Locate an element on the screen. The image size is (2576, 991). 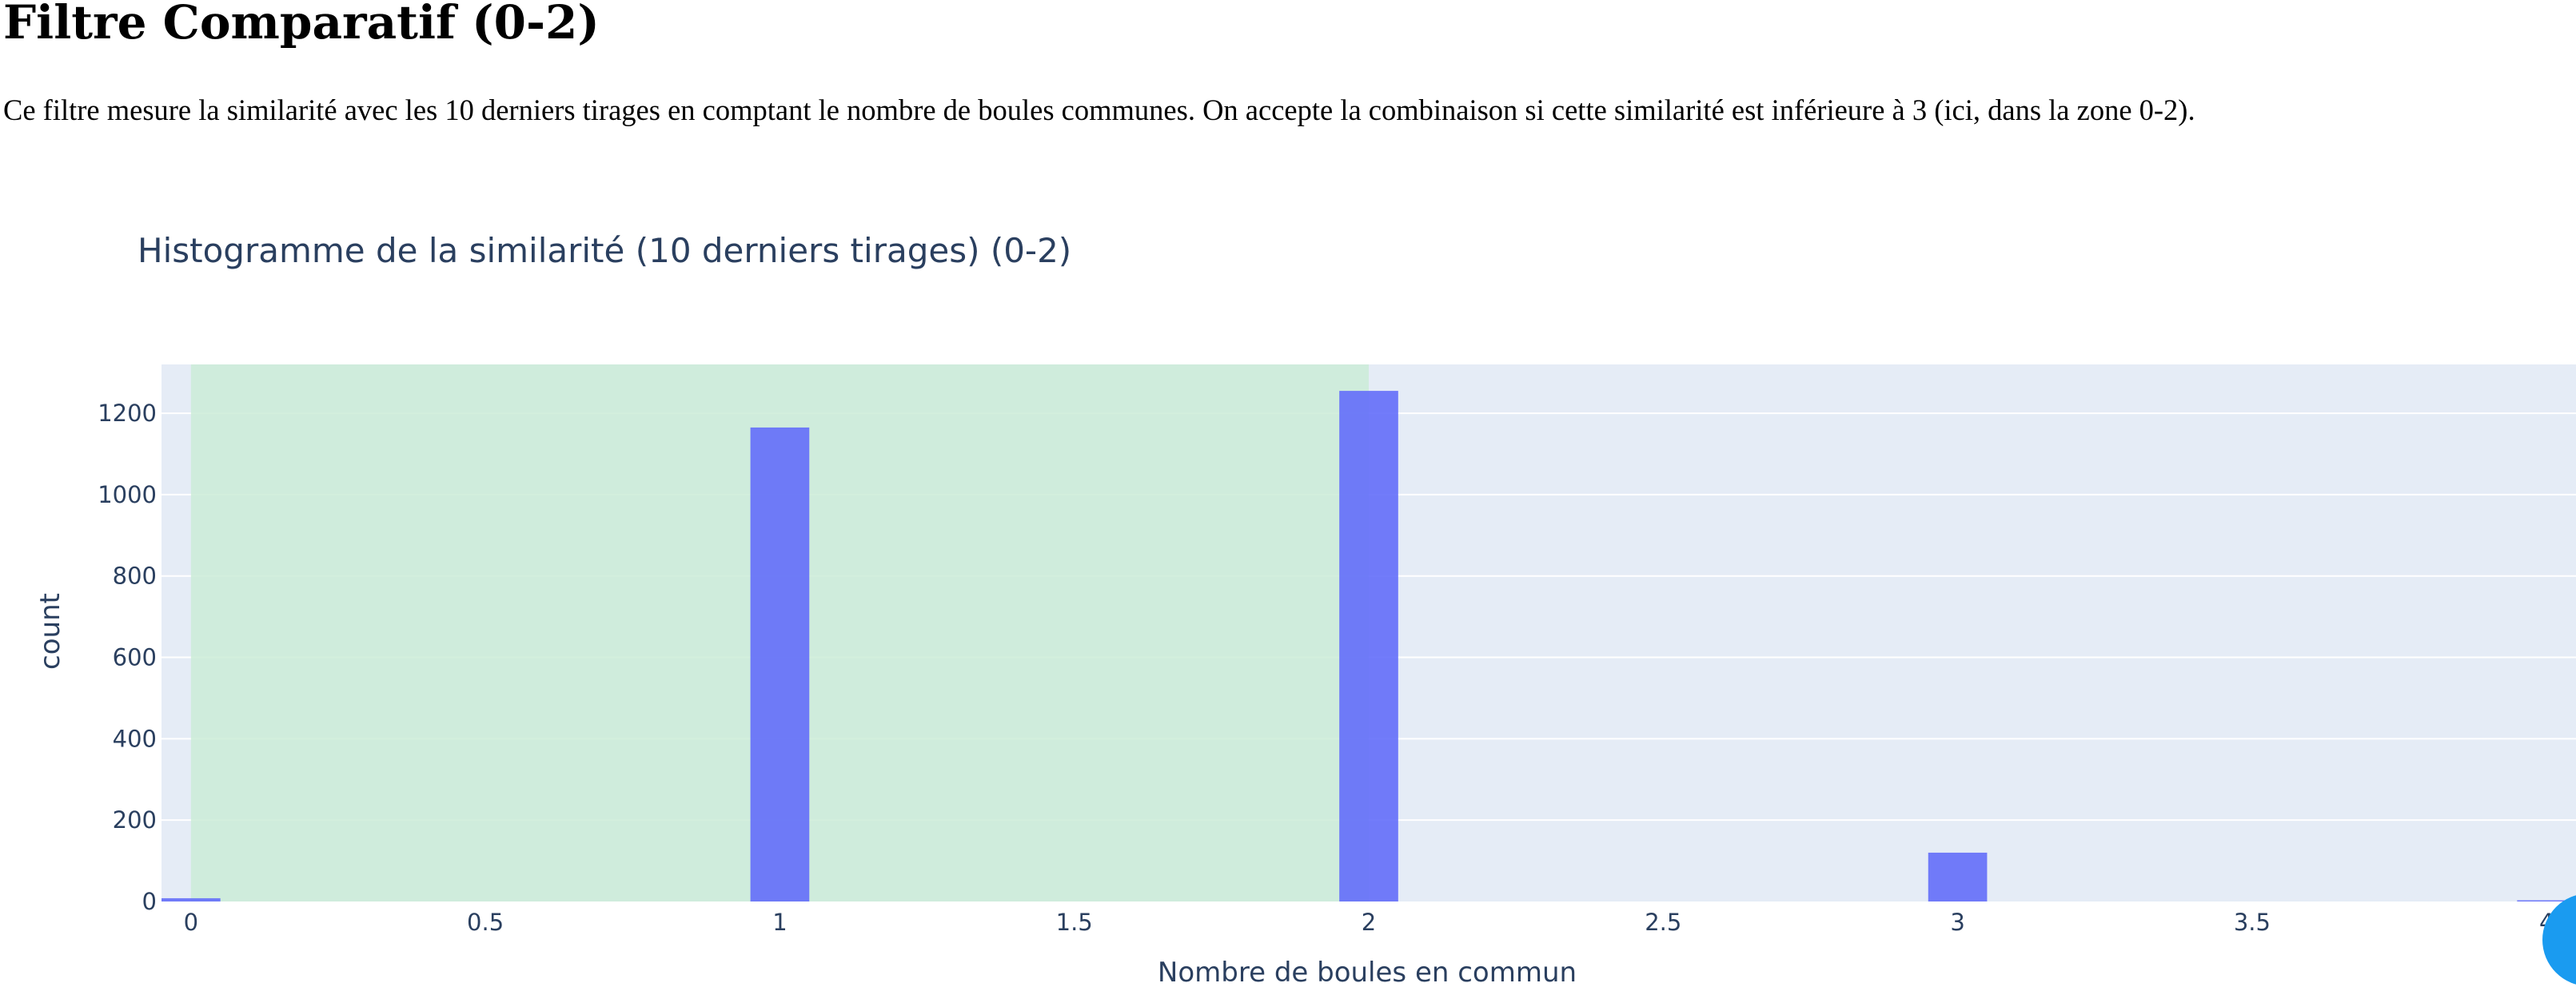
x-tick-label: 0 is located at coordinates (191, 922).